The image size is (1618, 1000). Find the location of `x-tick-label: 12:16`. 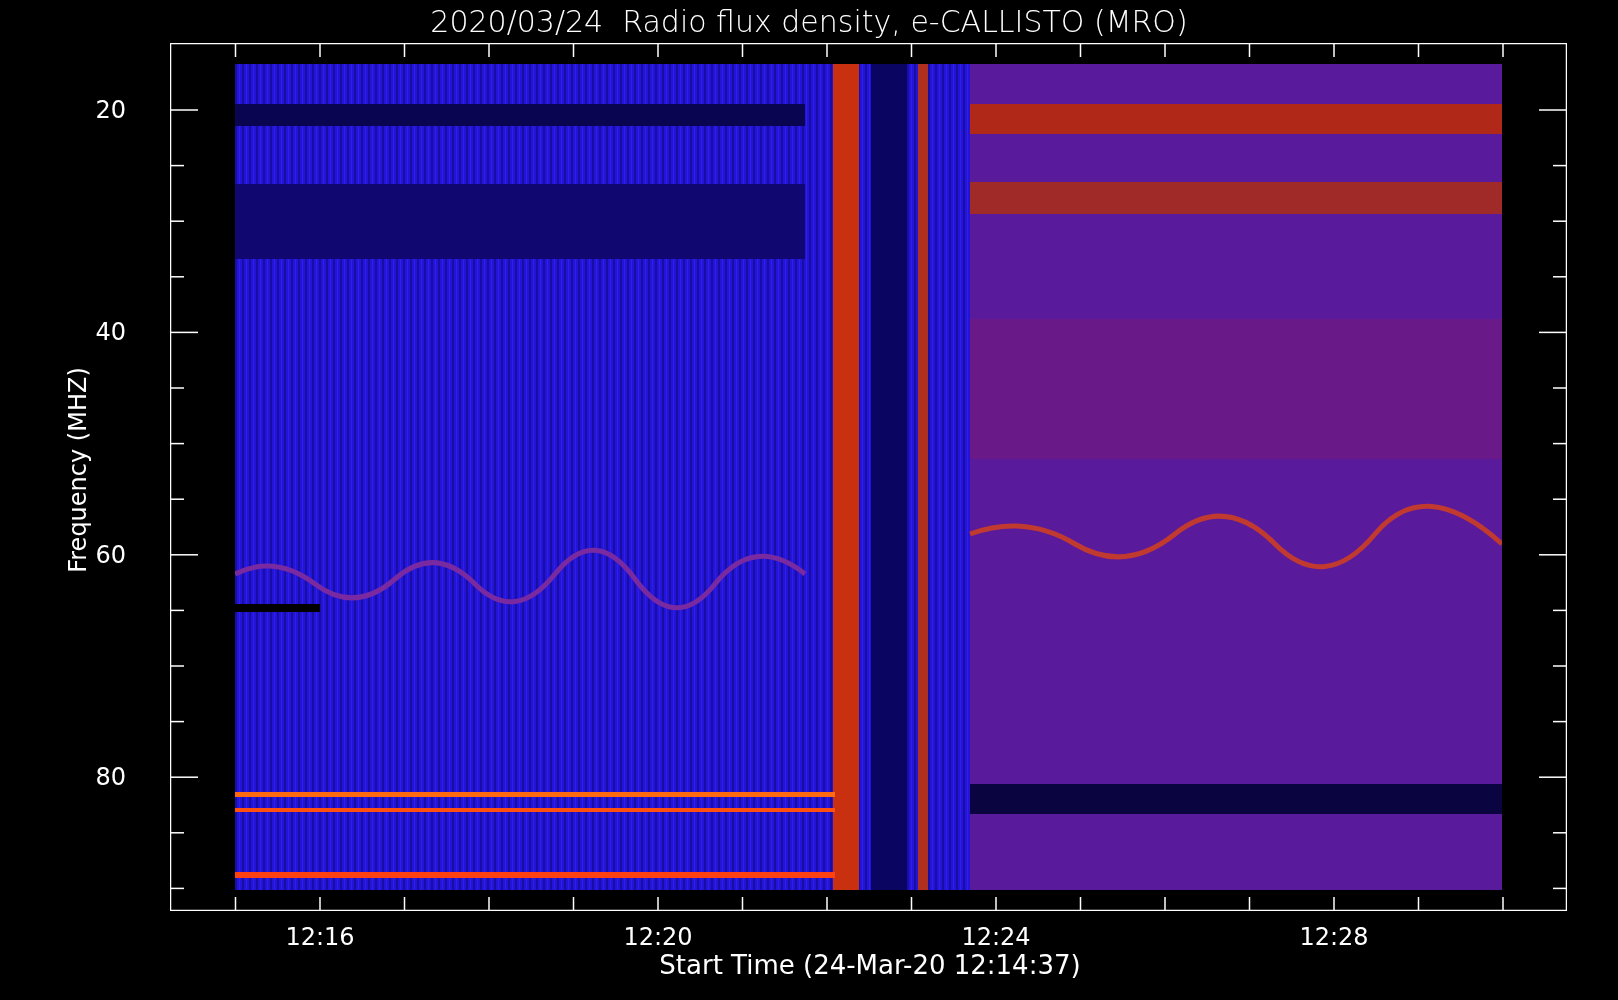

x-tick-label: 12:16 is located at coordinates (320, 937).